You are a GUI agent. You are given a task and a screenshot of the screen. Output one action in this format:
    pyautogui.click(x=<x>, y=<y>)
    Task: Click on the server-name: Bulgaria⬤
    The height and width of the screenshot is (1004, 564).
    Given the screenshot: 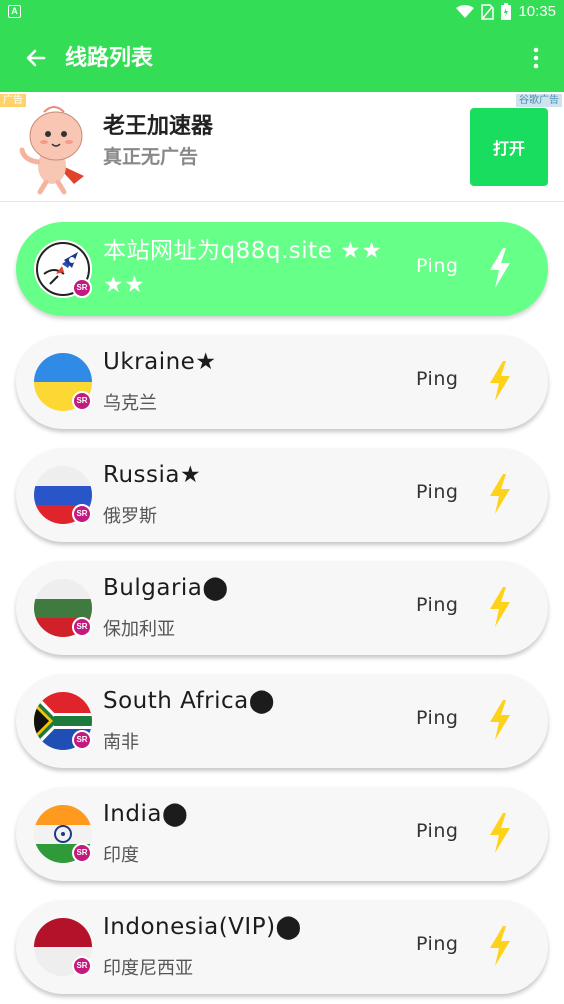 What is the action you would take?
    pyautogui.click(x=166, y=588)
    